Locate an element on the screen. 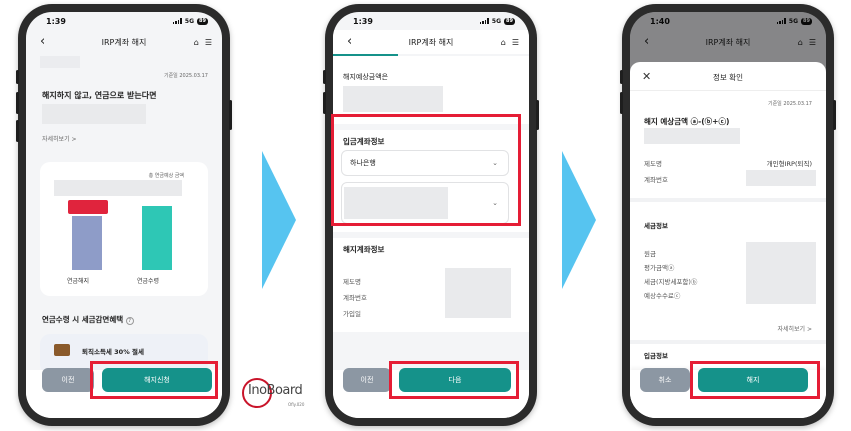  row-plan-value: 개인형IRP(퇴직) is located at coordinates (789, 164).